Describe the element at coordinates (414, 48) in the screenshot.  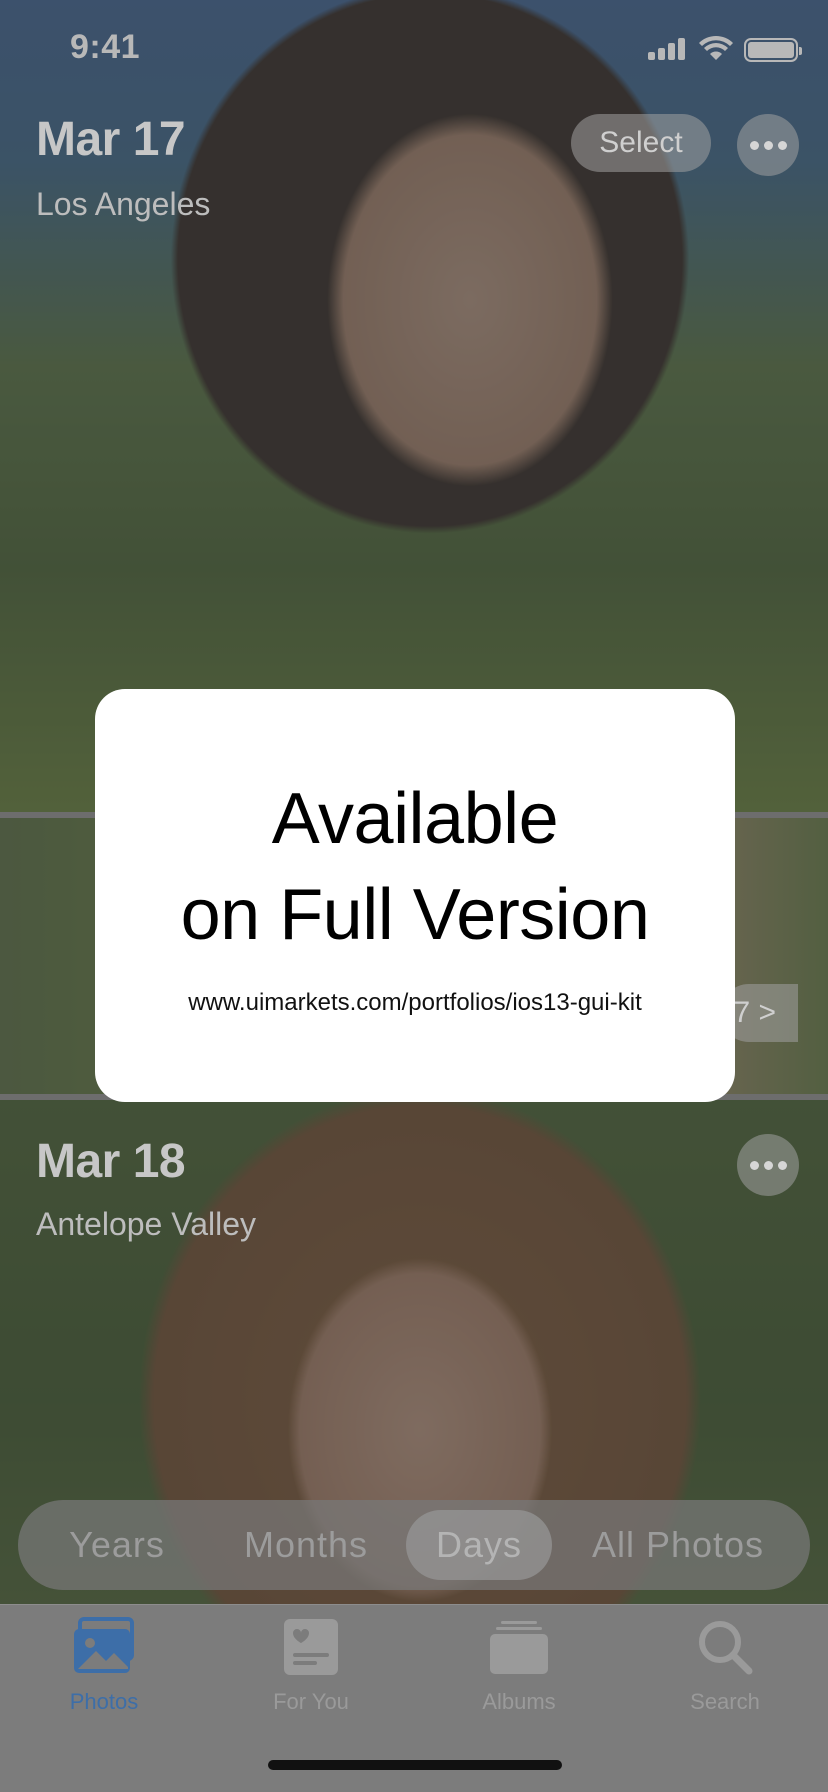
I see `status-bar: 9:41` at that location.